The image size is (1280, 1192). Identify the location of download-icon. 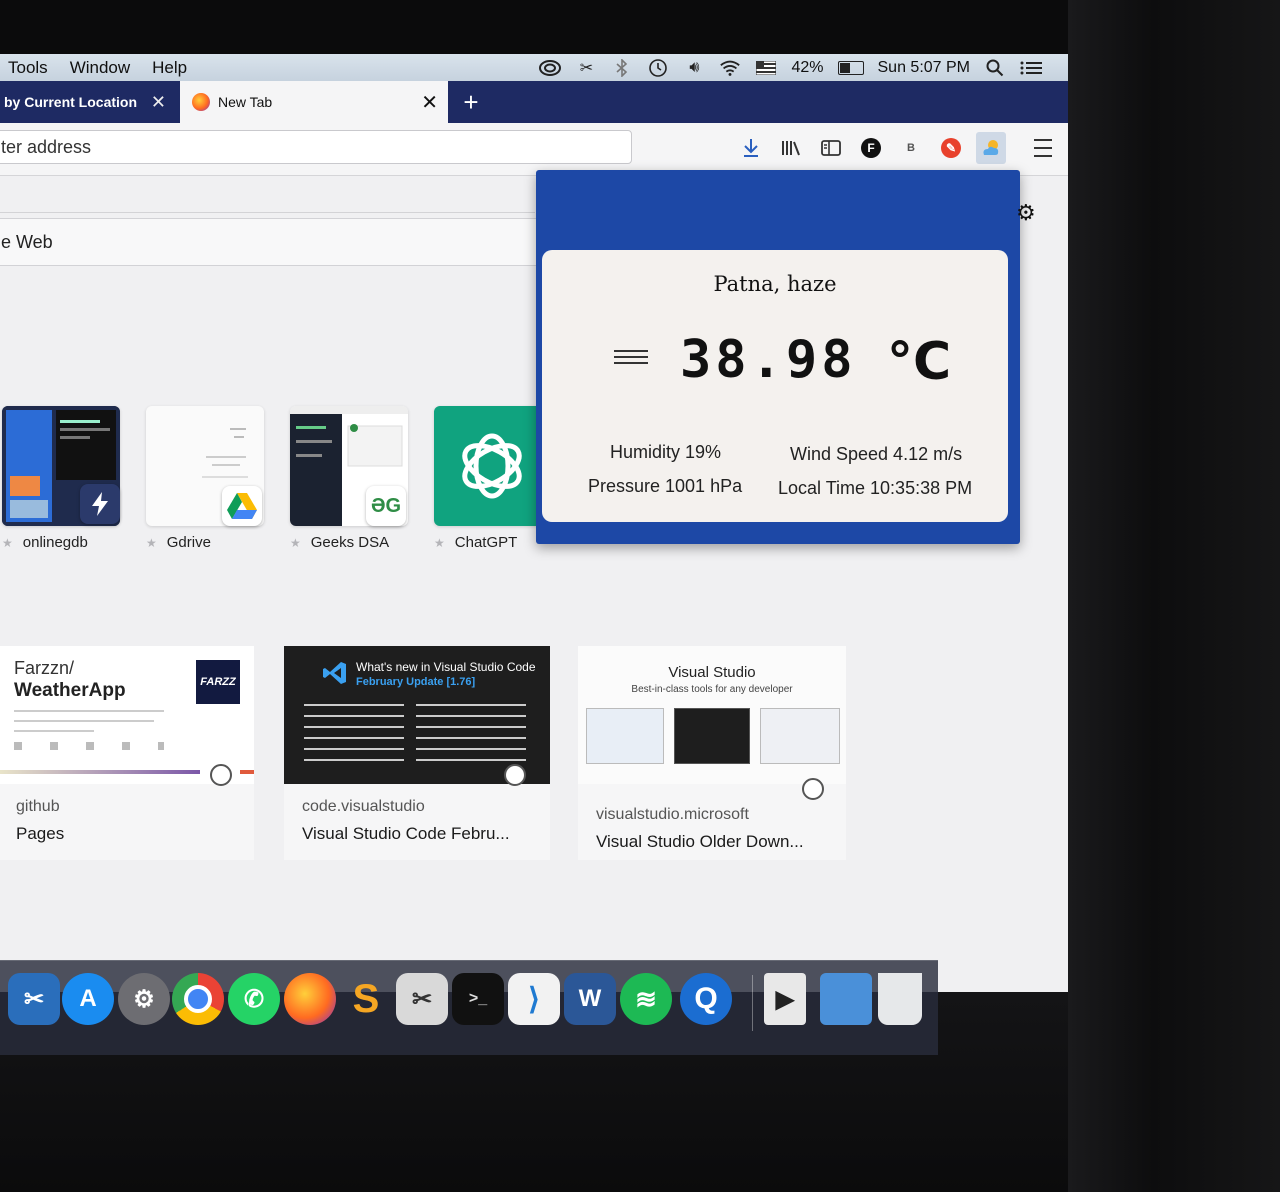
(751, 148).